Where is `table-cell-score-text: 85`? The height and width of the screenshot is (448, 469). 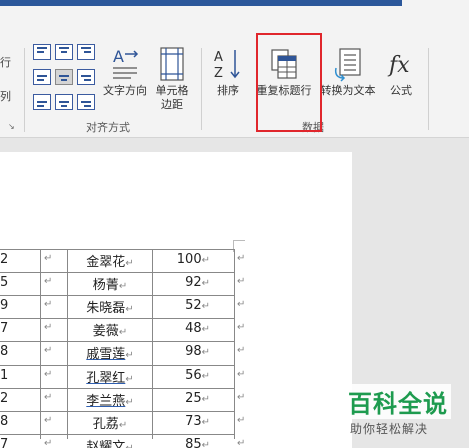 table-cell-score-text: 85 is located at coordinates (193, 442).